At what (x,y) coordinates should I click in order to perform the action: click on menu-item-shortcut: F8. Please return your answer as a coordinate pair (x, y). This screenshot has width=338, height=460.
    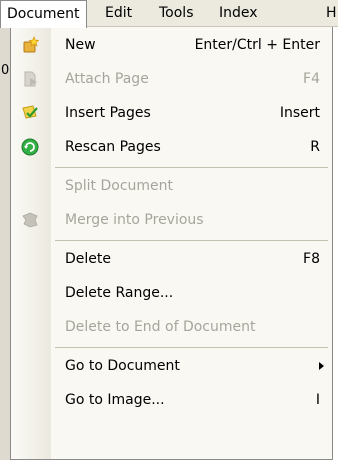
    Looking at the image, I should click on (311, 259).